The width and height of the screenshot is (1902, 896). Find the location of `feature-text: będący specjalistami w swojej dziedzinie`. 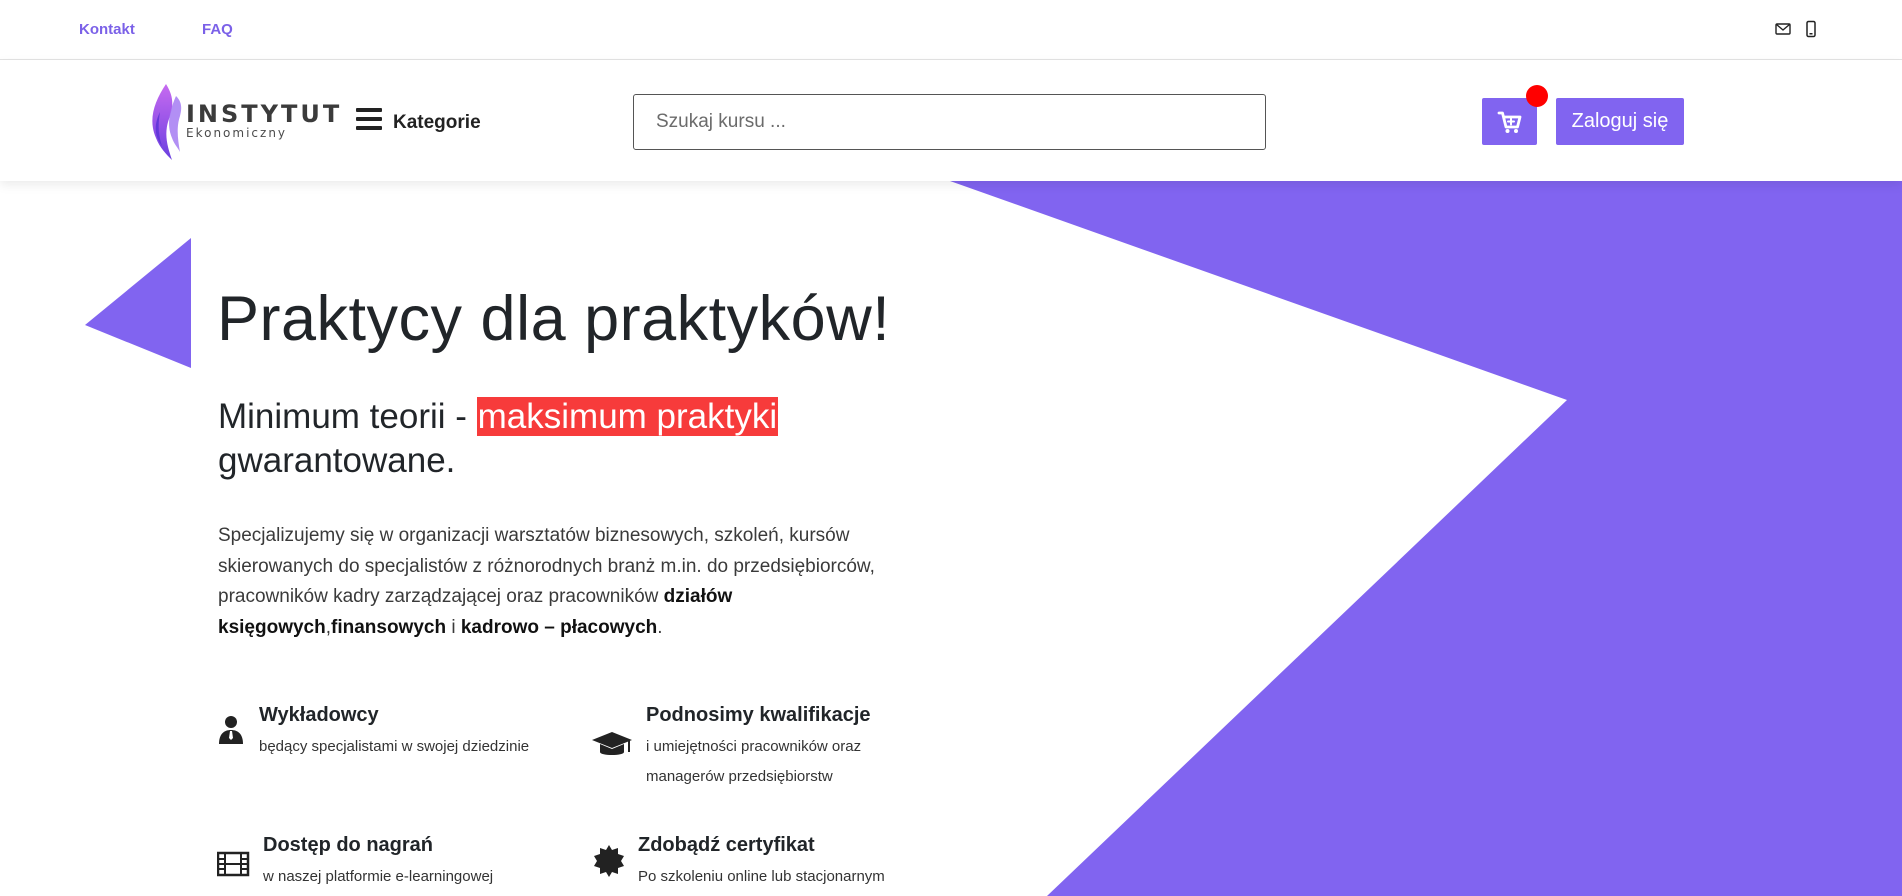

feature-text: będący specjalistami w swojej dziedzinie is located at coordinates (394, 746).